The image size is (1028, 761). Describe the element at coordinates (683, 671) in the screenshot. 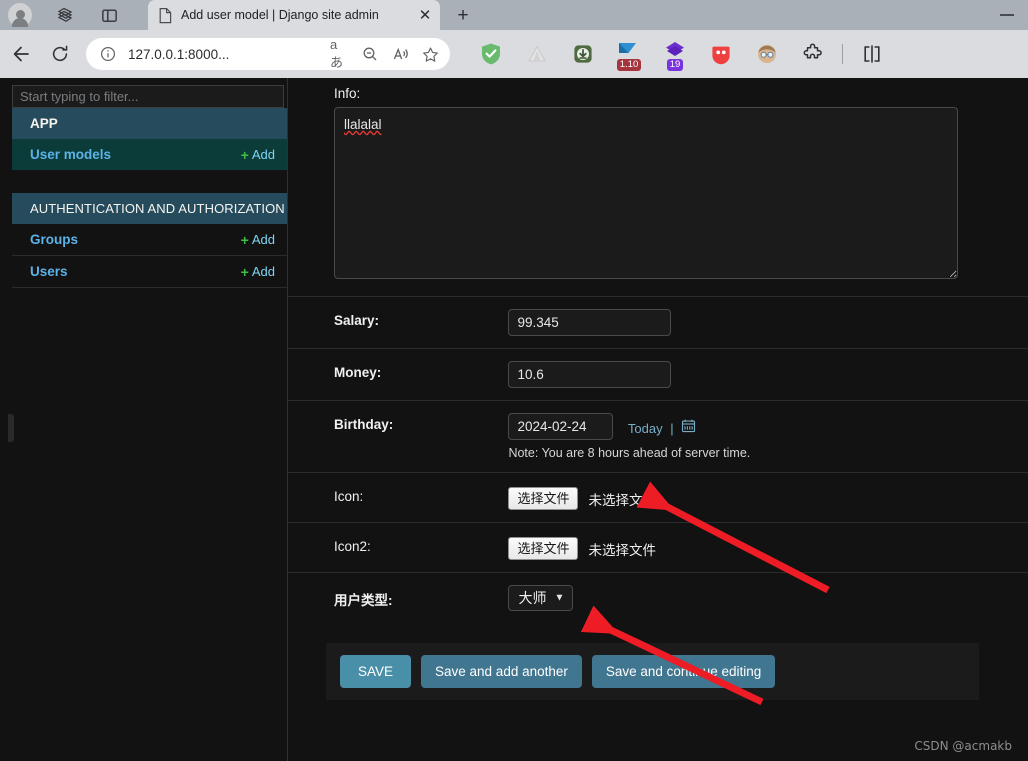

I see `save-and-continue-editing-button: Save and continue editing` at that location.